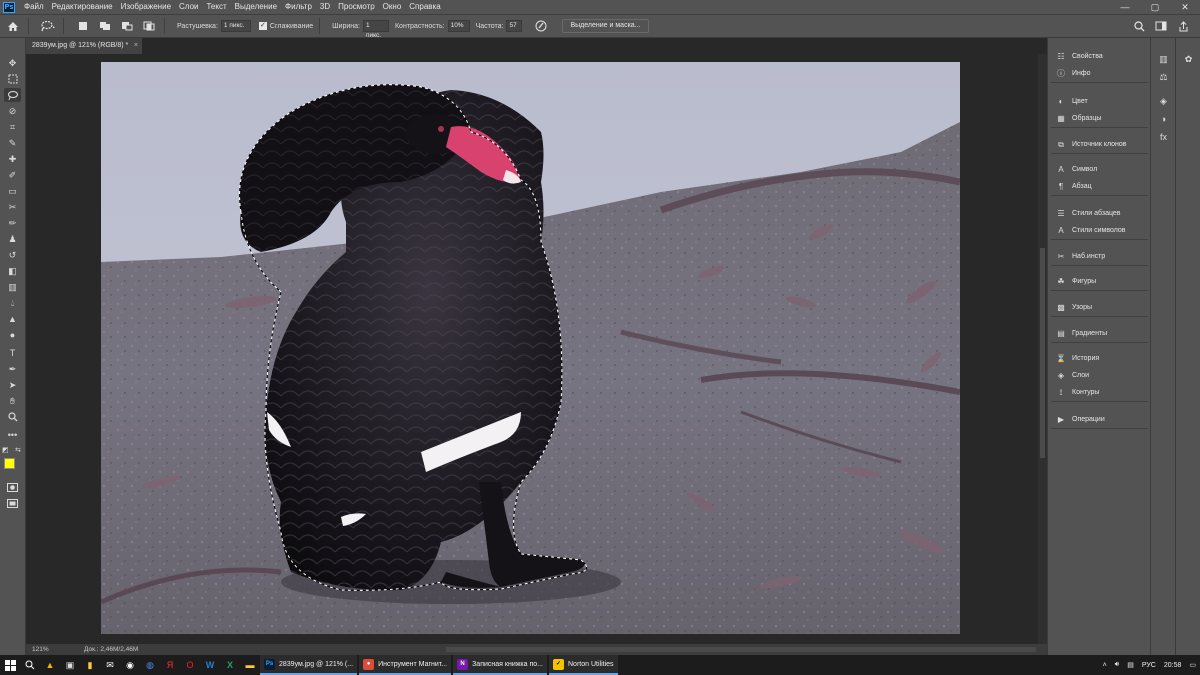 Image resolution: width=1200 pixels, height=675 pixels. Describe the element at coordinates (256, 7) in the screenshot. I see `menu-select: Выделение` at that location.